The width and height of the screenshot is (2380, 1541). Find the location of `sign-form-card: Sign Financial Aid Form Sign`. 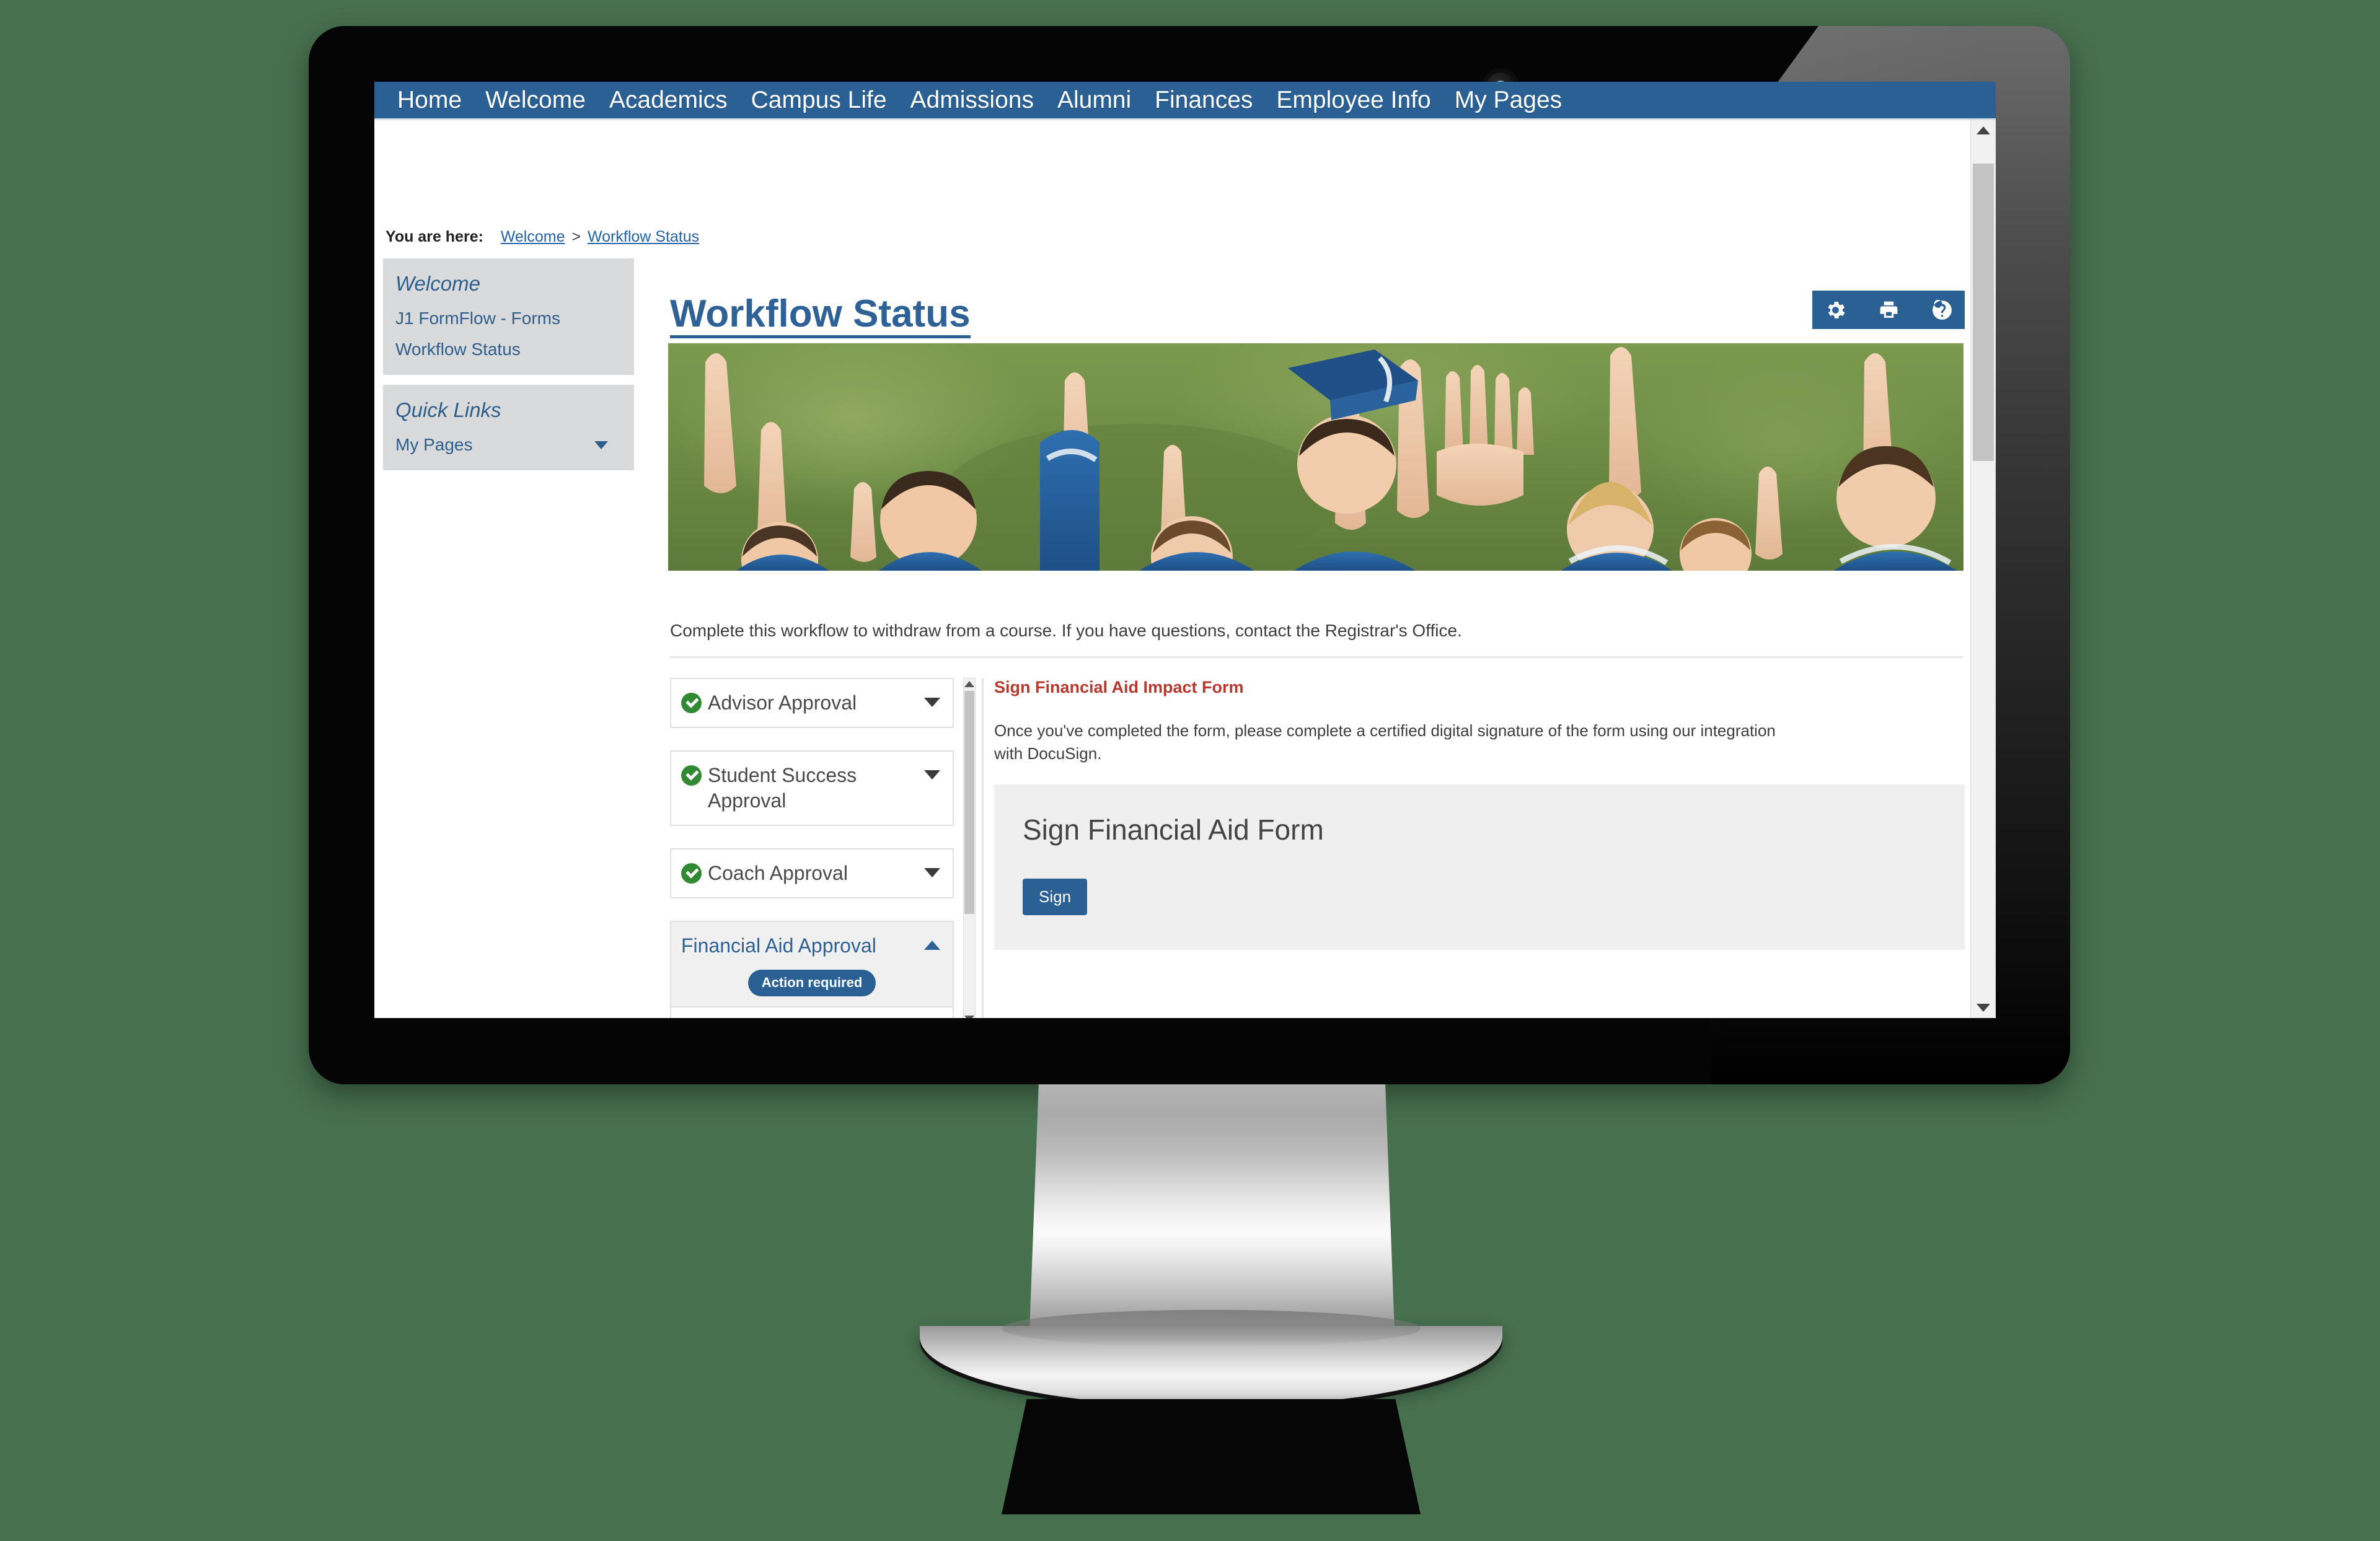

sign-form-card: Sign Financial Aid Form Sign is located at coordinates (1479, 867).